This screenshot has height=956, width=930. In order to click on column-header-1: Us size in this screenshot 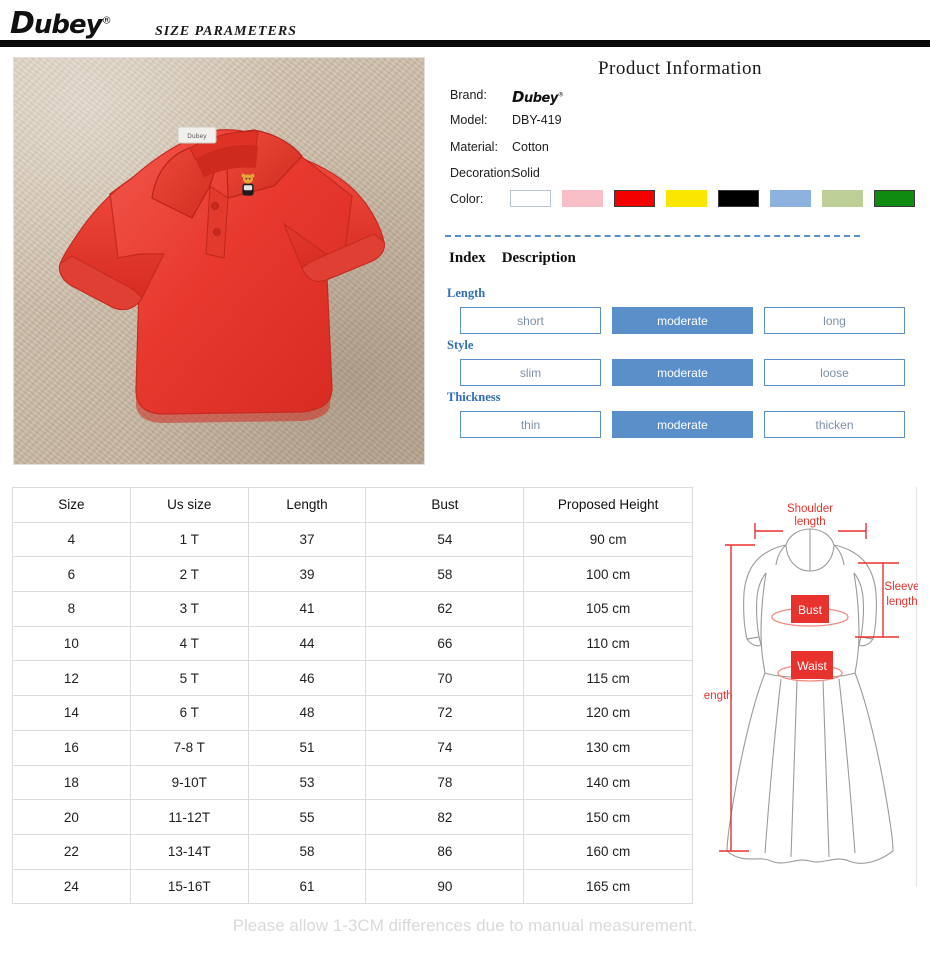, I will do `click(189, 505)`.